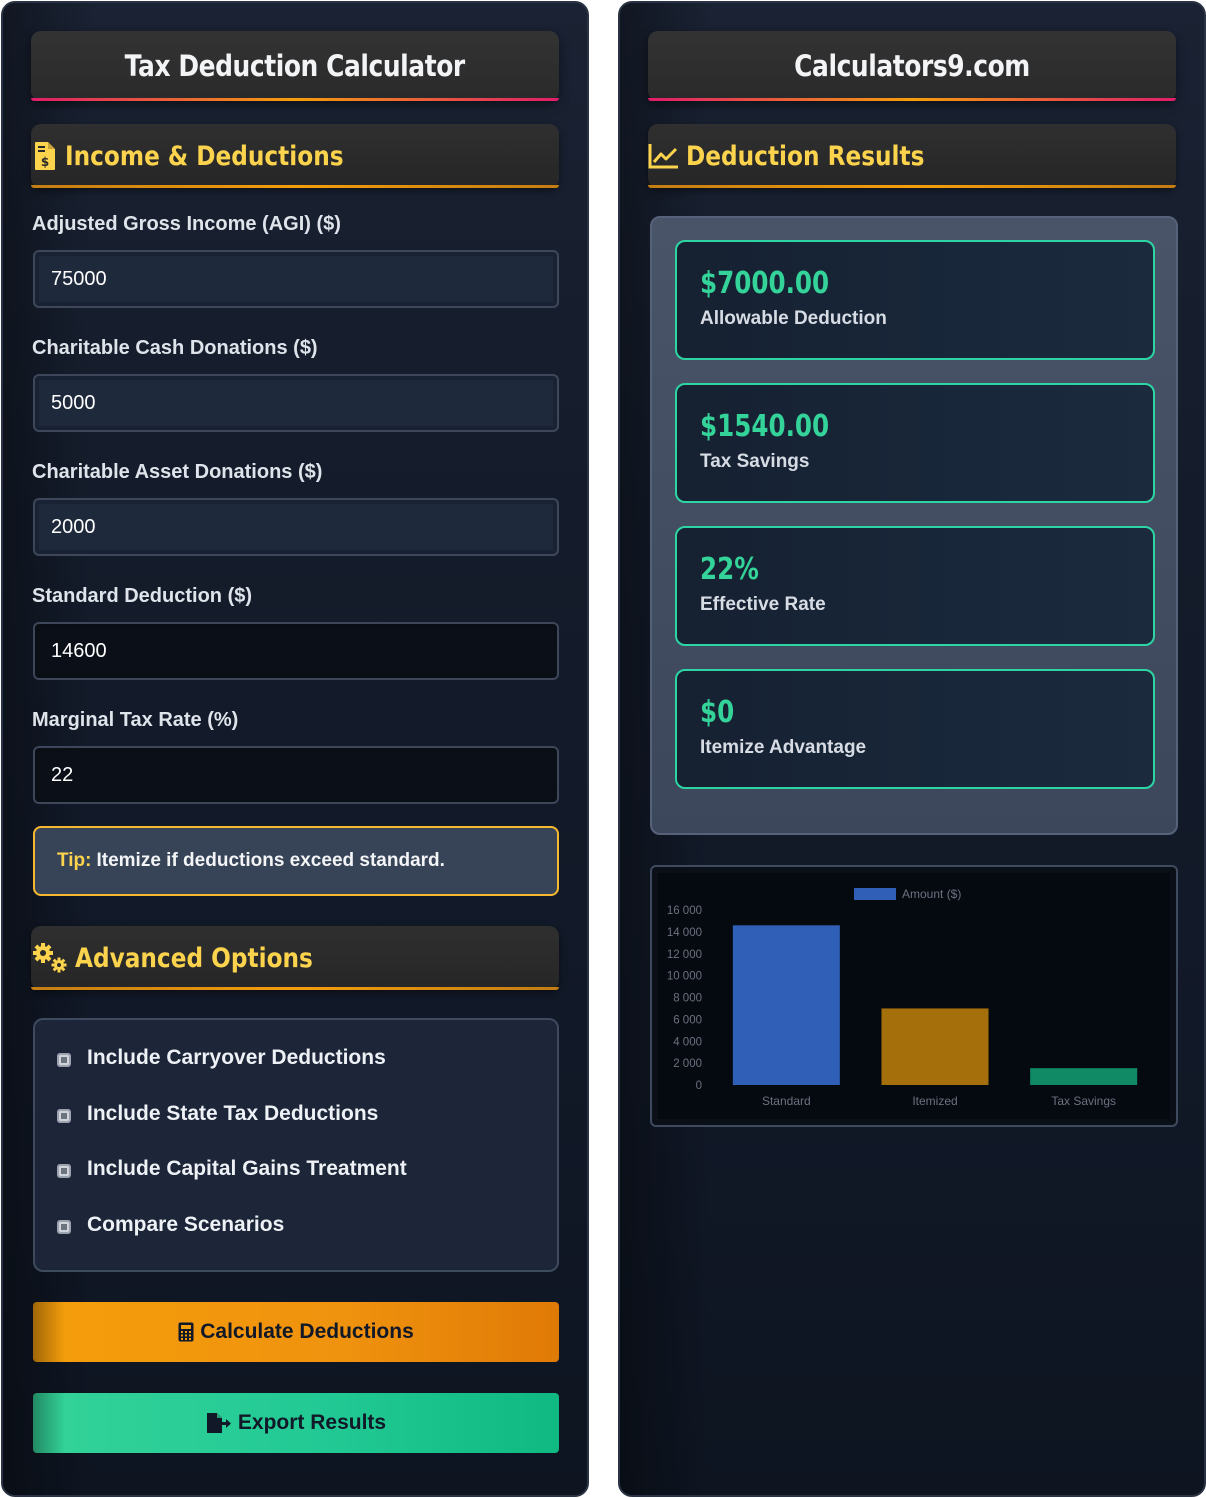 This screenshot has height=1498, width=1206. I want to click on standard-deduction-input, so click(296, 651).